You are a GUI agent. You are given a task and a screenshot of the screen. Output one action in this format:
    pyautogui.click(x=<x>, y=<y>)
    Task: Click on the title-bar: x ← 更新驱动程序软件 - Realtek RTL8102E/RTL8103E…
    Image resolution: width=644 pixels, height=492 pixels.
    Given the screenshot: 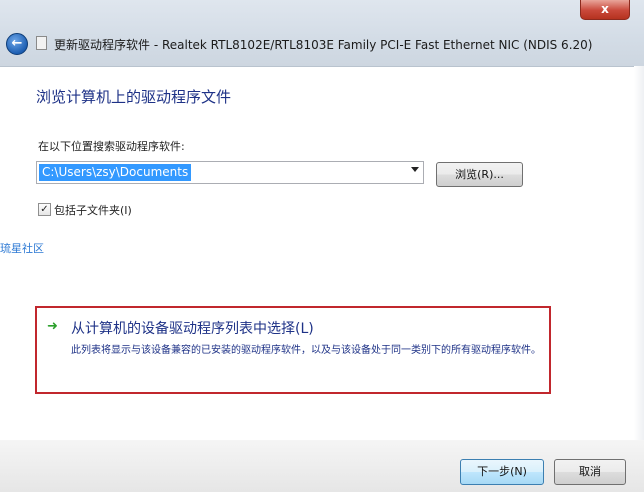 What is the action you would take?
    pyautogui.click(x=322, y=33)
    